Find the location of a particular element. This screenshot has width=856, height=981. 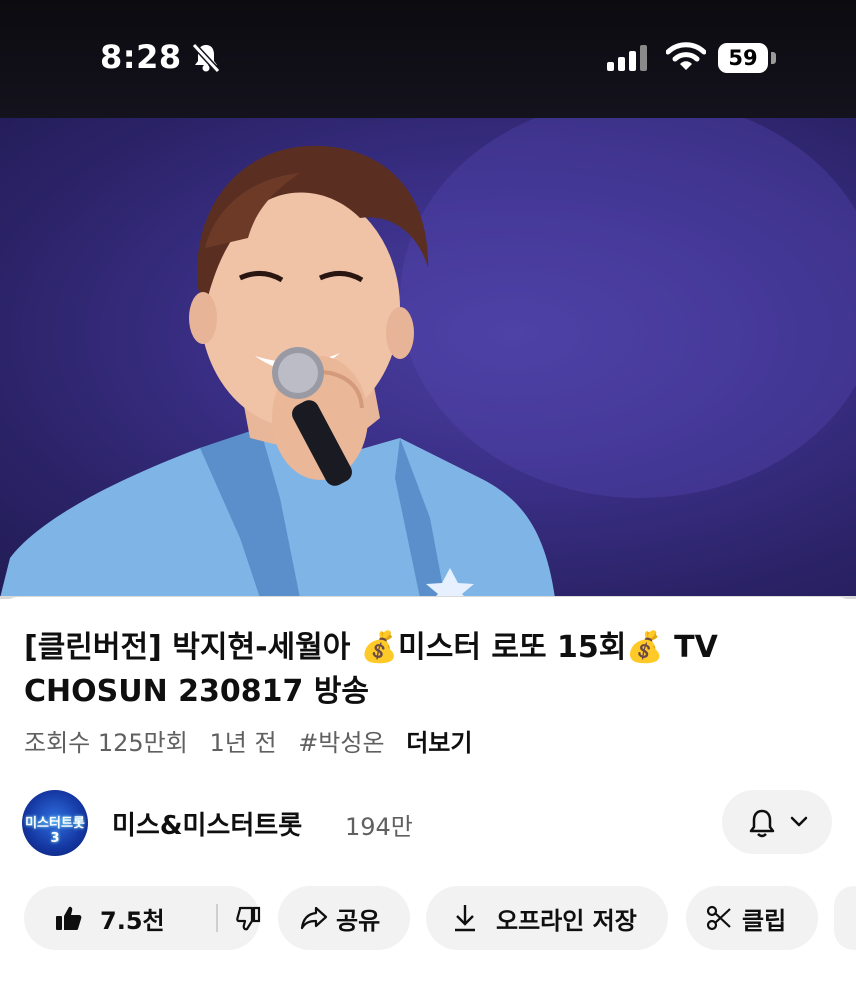

more-actions-button is located at coordinates (845, 918).